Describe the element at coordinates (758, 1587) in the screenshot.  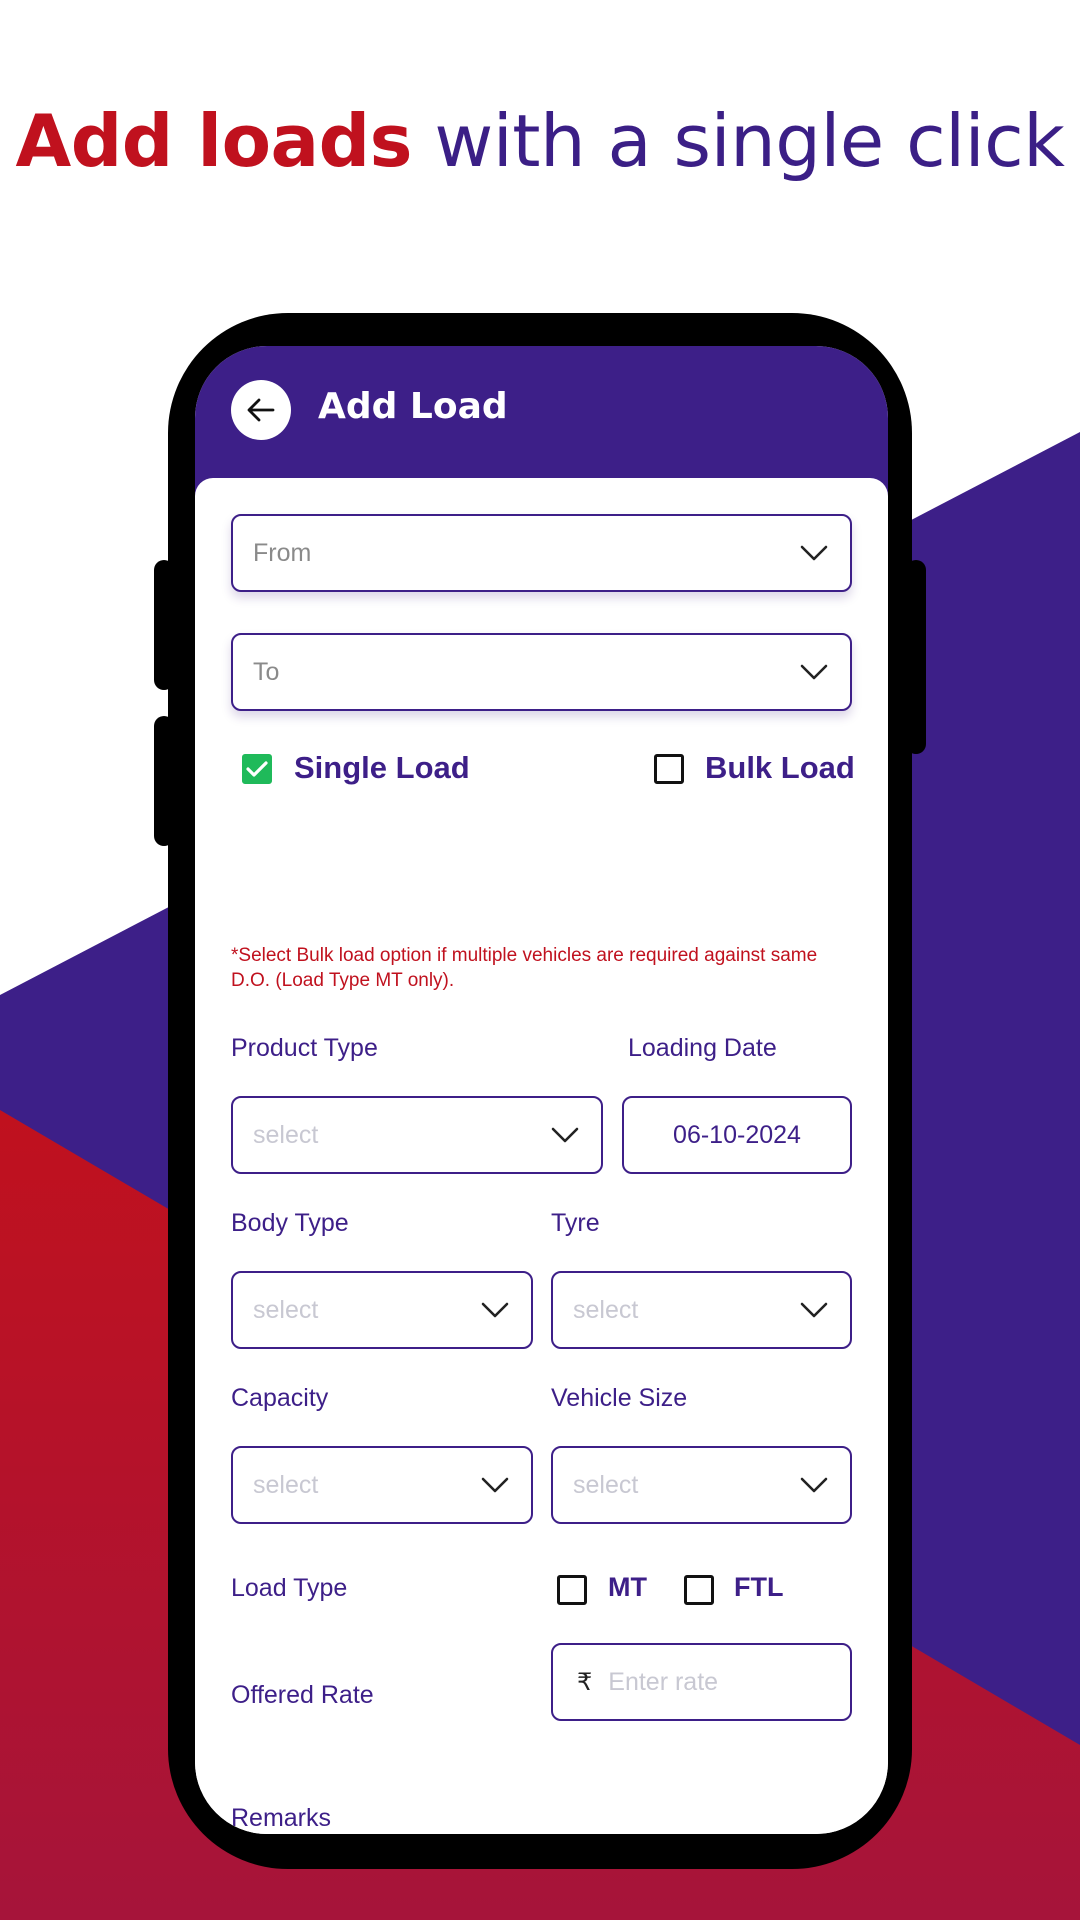
I see `load-type-ftl-label: FTL` at that location.